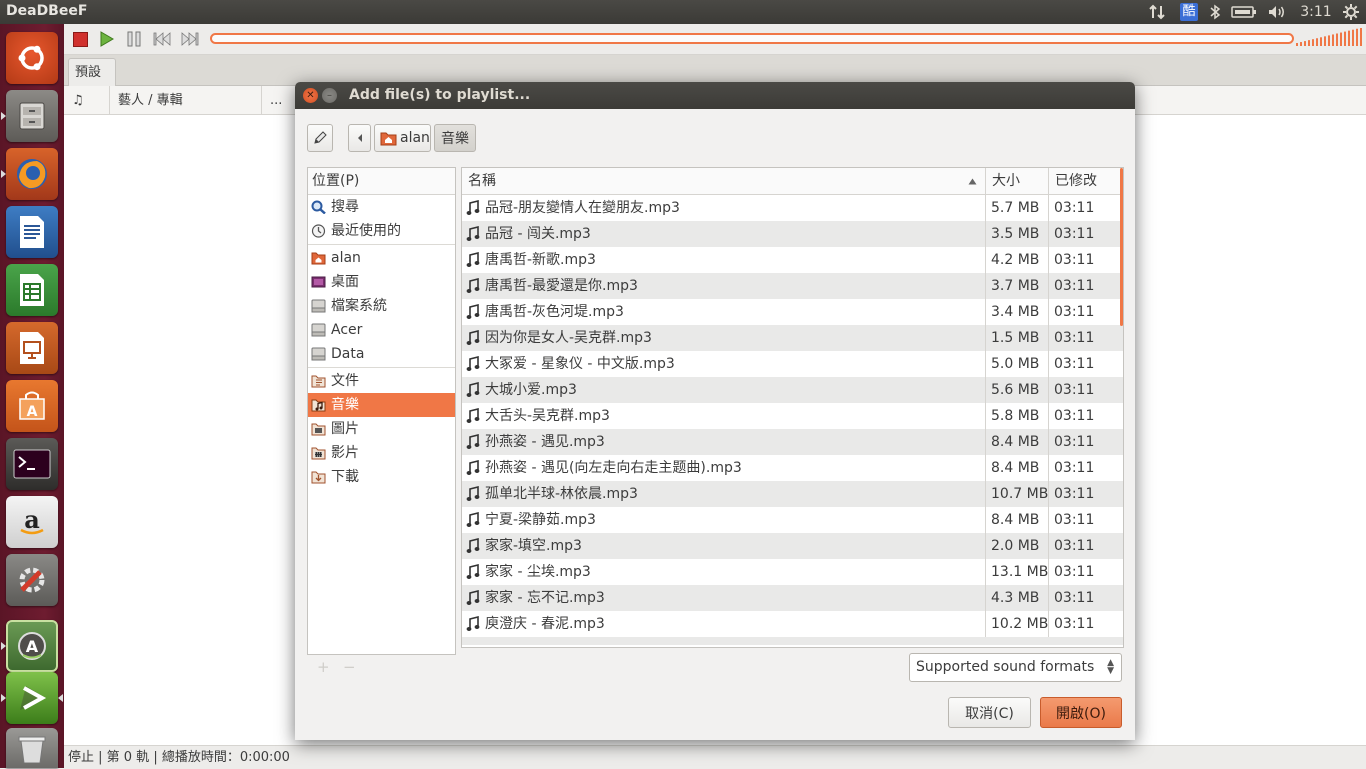 This screenshot has height=769, width=1366. I want to click on music-note-icon, so click(473, 519).